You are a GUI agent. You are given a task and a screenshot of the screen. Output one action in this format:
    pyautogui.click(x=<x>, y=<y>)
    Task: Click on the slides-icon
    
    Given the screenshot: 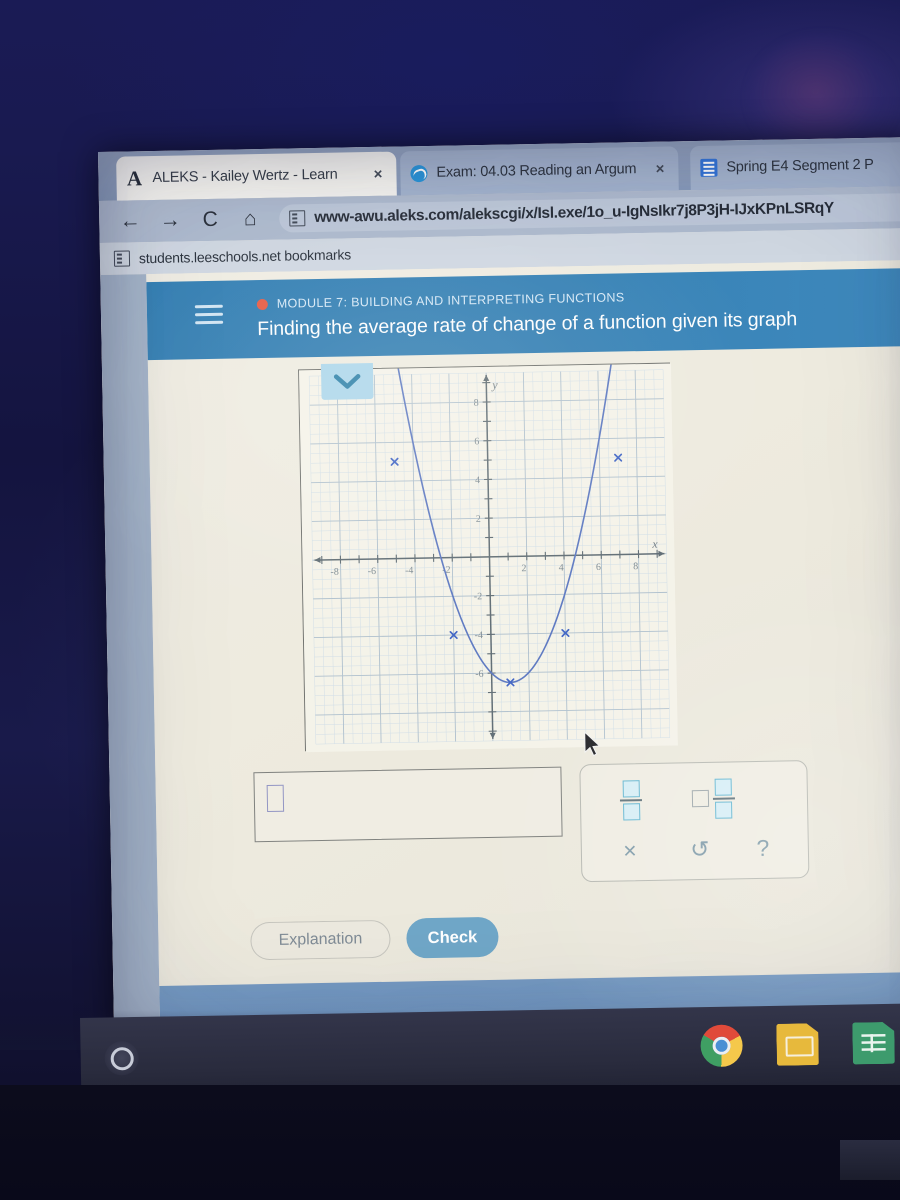 What is the action you would take?
    pyautogui.click(x=797, y=1044)
    